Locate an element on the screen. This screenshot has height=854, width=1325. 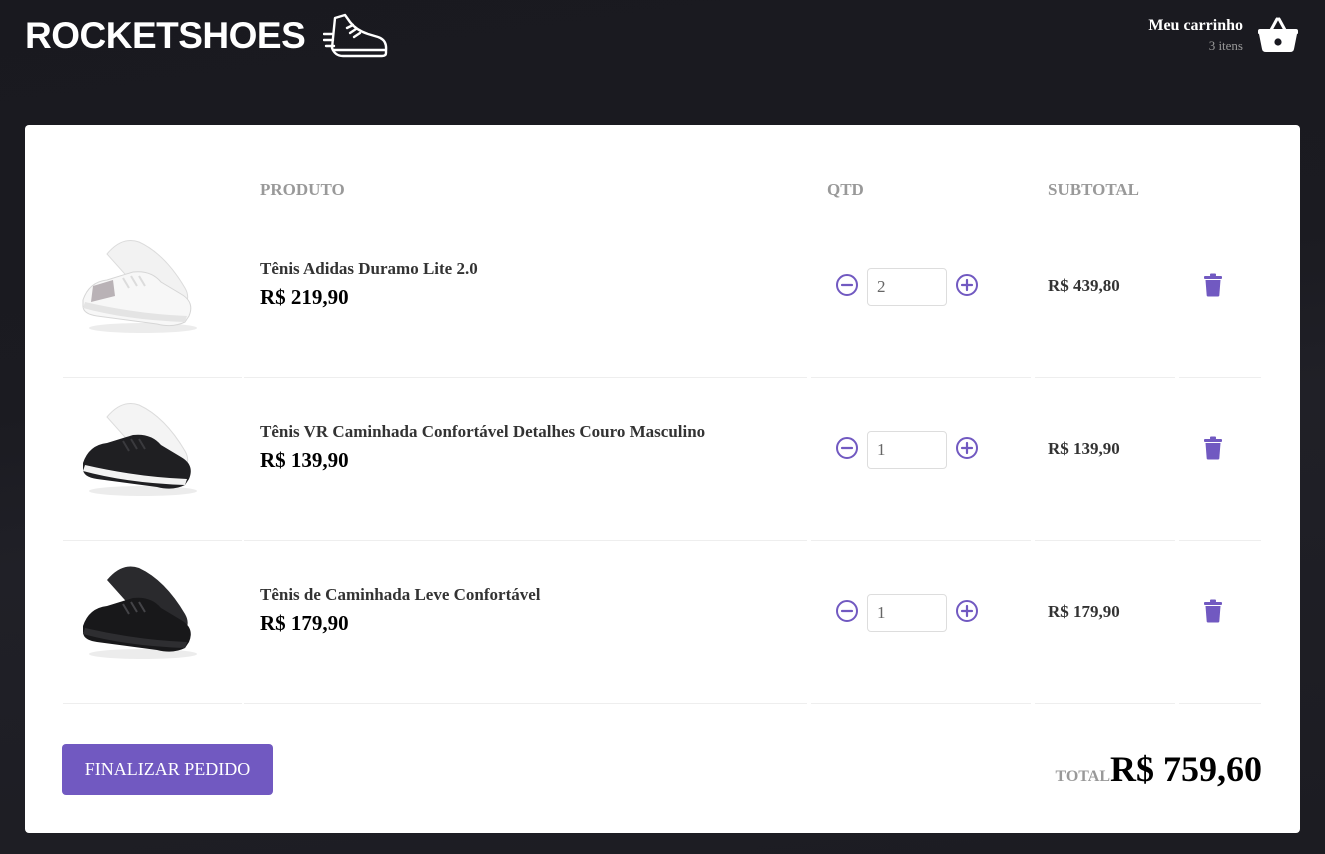
header-quantity: QTD is located at coordinates (845, 189).